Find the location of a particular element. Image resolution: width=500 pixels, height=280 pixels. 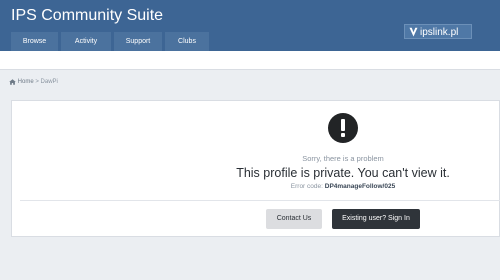

nav-tab-activity: Activity is located at coordinates (86, 41).